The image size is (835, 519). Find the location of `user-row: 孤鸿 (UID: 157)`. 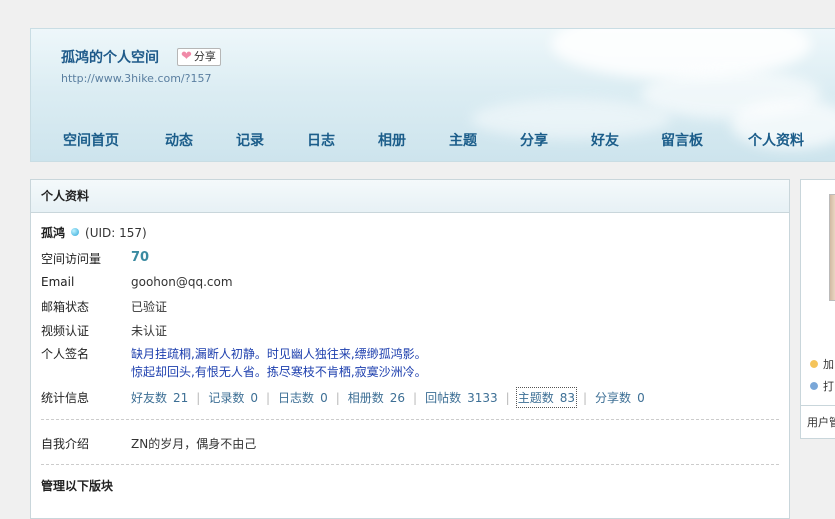

user-row: 孤鸿 (UID: 157) is located at coordinates (94, 232).